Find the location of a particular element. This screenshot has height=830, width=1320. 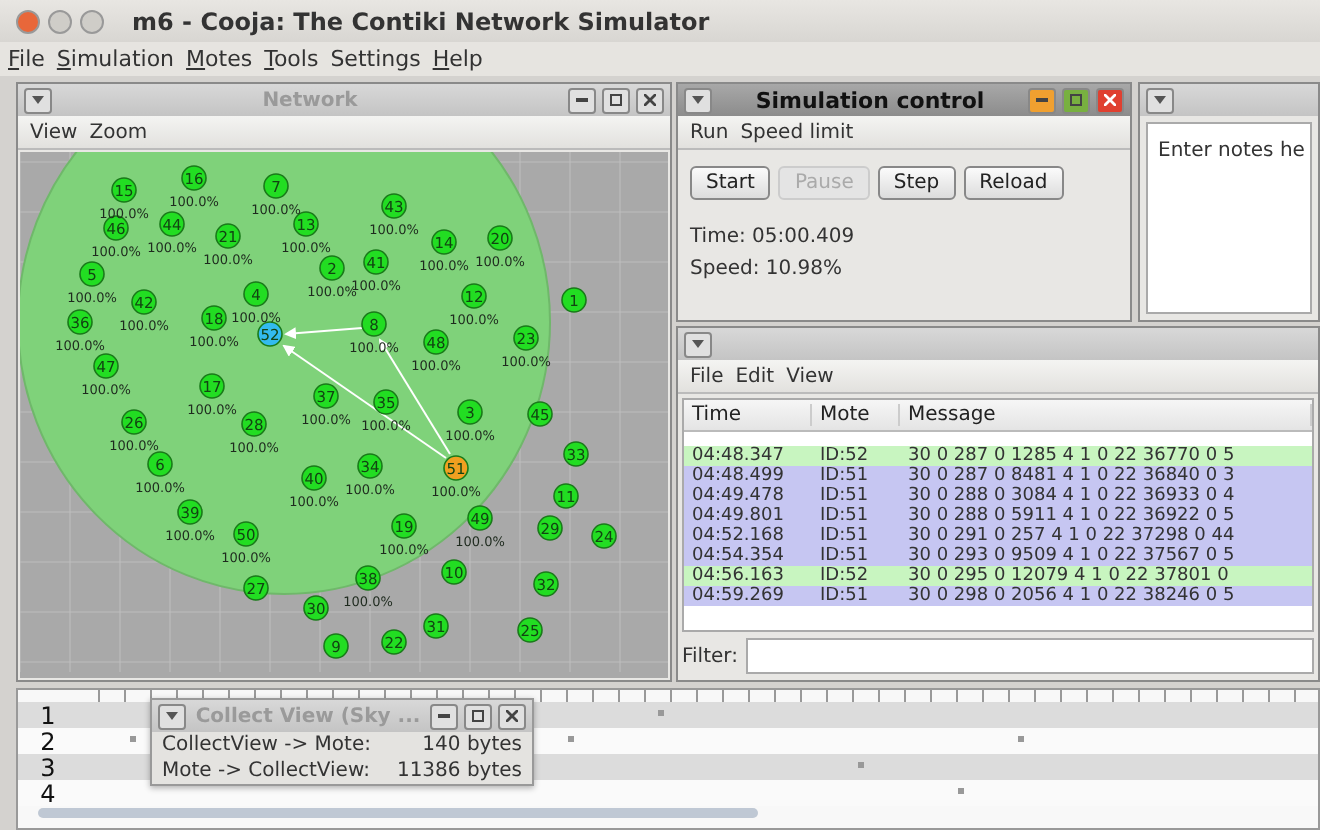

log-row: 04:49.478 ID:51 30 0 288 0 3084 4 1 0 22 36933 0 4 is located at coordinates (998, 496).